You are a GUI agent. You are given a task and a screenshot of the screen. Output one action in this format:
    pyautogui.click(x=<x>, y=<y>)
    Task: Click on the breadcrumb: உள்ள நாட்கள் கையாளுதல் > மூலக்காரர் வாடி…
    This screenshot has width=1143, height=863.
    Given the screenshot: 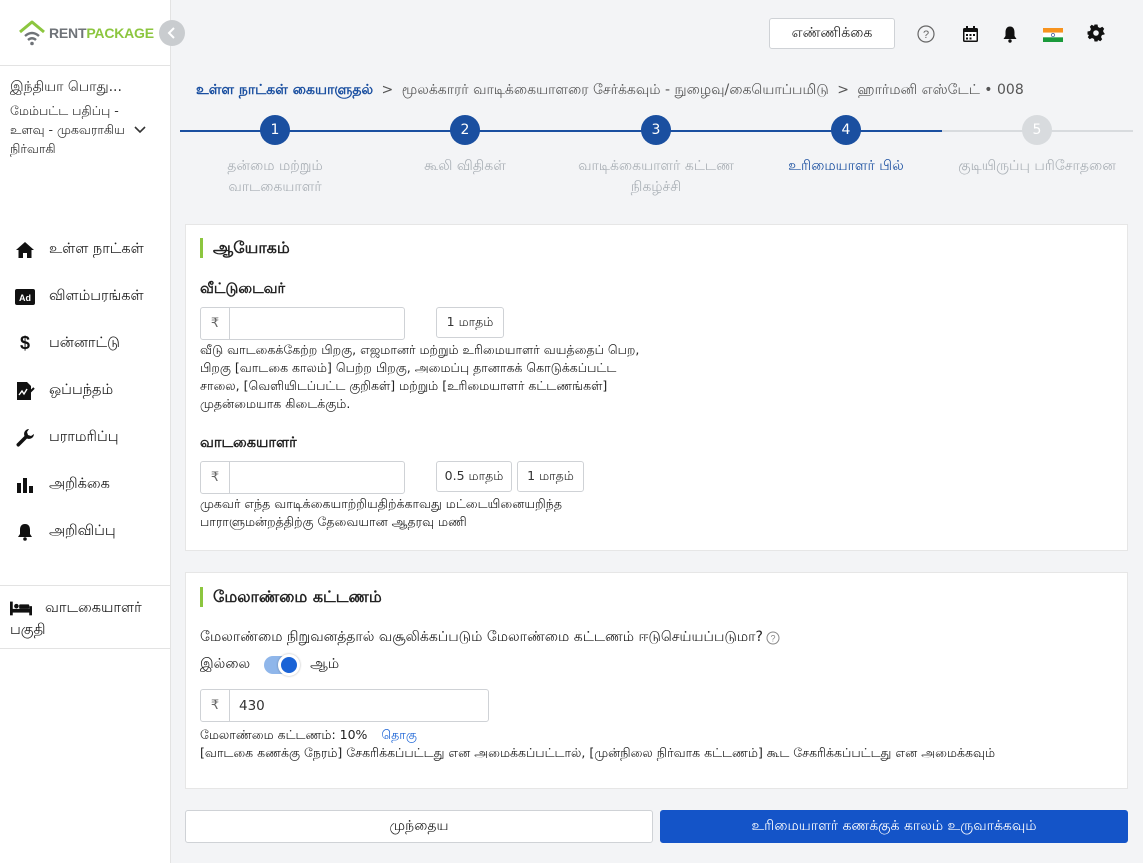 What is the action you would take?
    pyautogui.click(x=610, y=91)
    